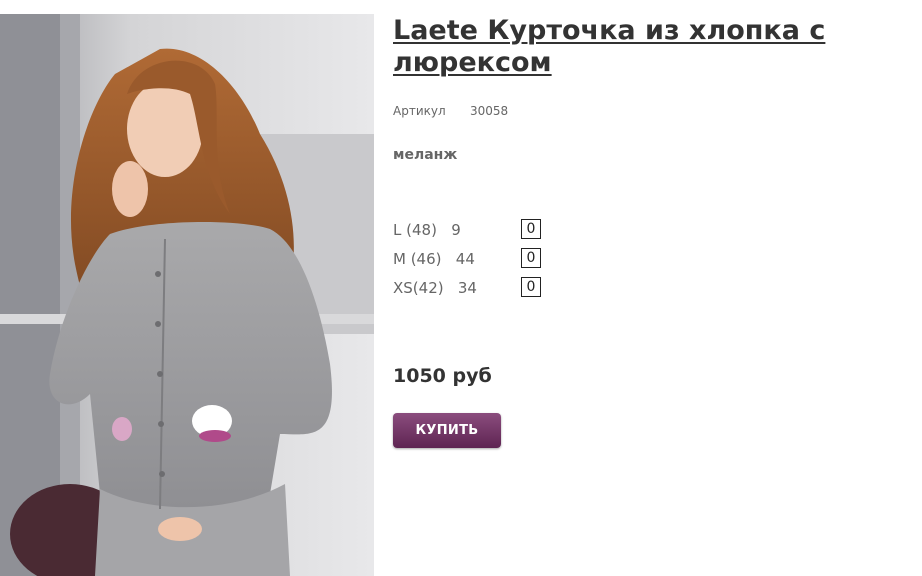 The width and height of the screenshot is (922, 576). Describe the element at coordinates (434, 259) in the screenshot. I see `size-label: M (46) 44` at that location.